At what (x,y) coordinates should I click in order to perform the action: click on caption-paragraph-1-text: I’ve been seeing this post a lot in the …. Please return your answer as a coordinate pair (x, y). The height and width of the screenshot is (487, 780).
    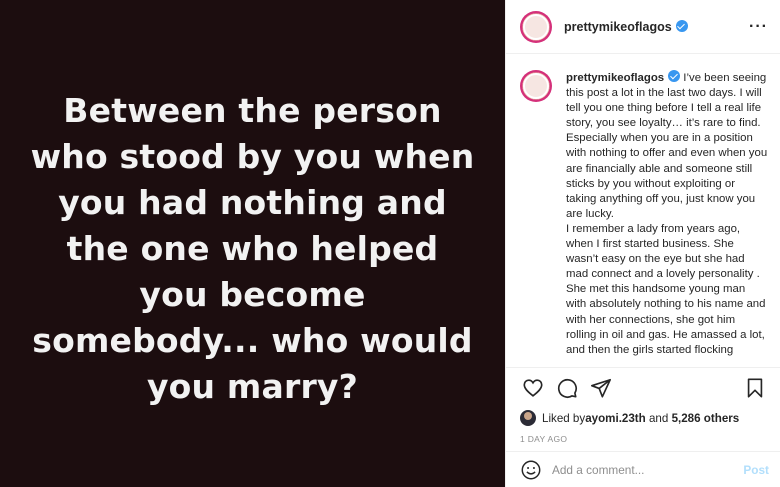
    Looking at the image, I should click on (667, 146).